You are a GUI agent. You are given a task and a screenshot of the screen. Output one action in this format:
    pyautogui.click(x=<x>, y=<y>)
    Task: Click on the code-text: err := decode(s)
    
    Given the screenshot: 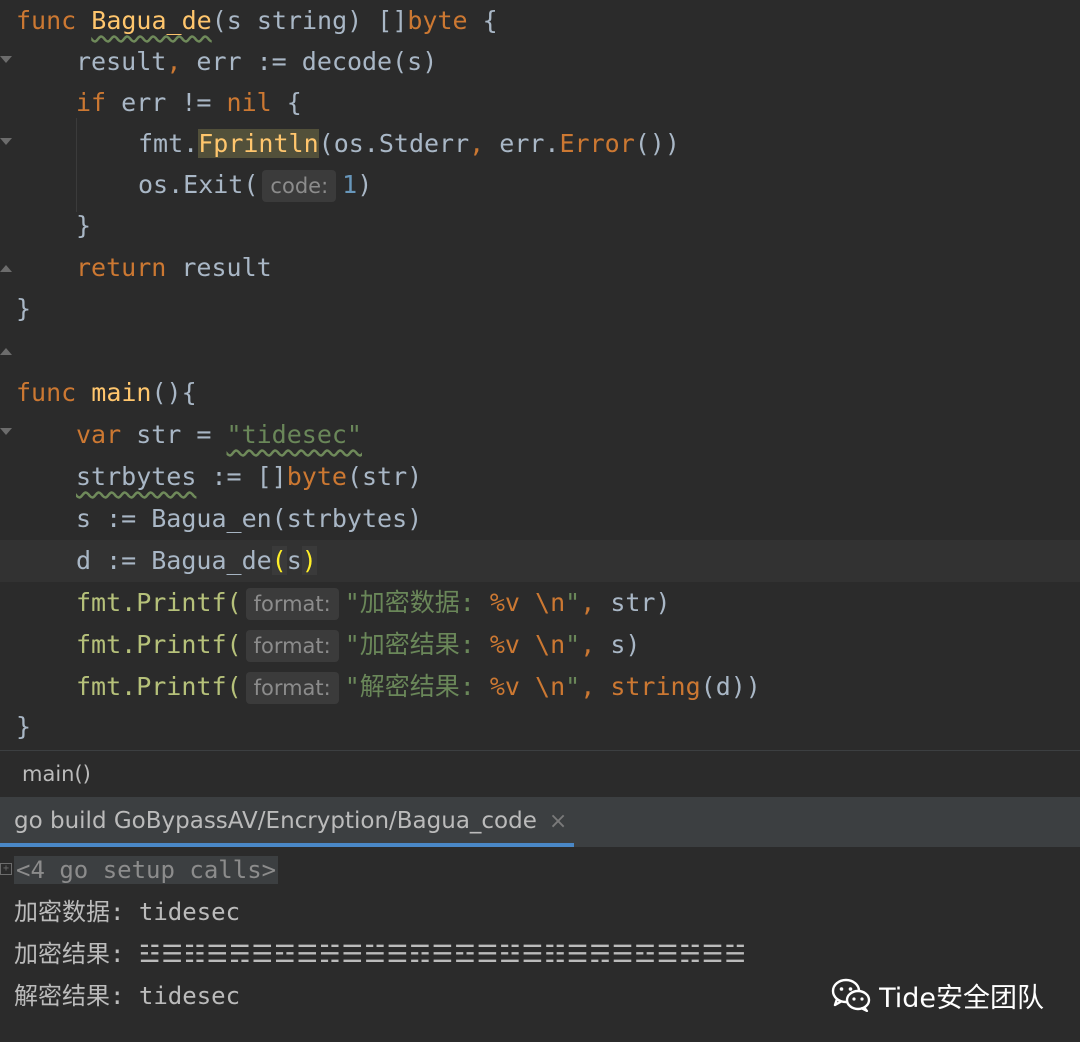 What is the action you would take?
    pyautogui.click(x=309, y=61)
    